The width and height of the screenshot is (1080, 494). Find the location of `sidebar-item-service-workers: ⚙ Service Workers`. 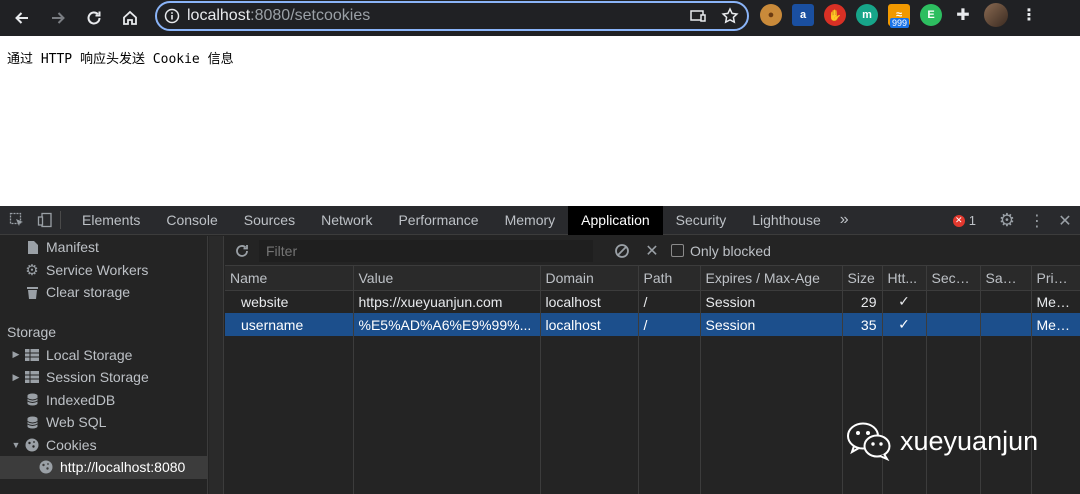

sidebar-item-service-workers: ⚙ Service Workers is located at coordinates (103, 270).